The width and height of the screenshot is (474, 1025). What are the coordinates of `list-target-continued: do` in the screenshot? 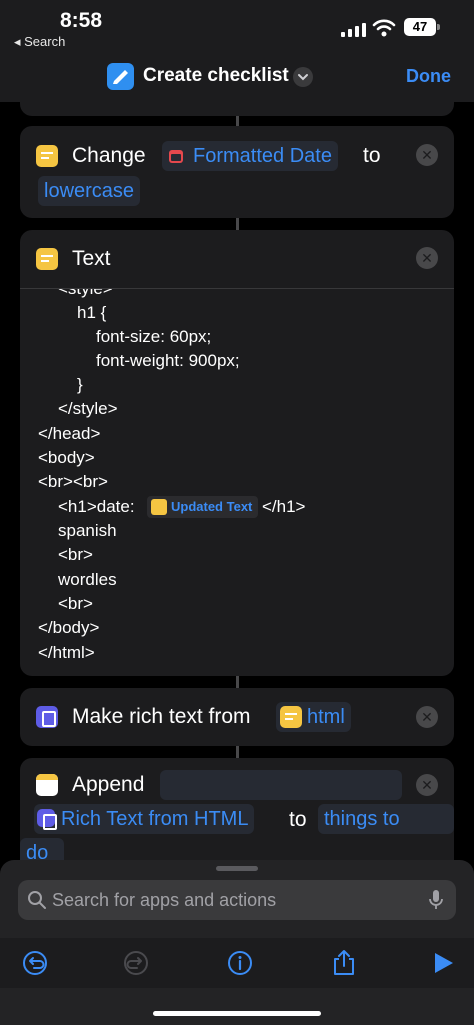 It's located at (42, 850).